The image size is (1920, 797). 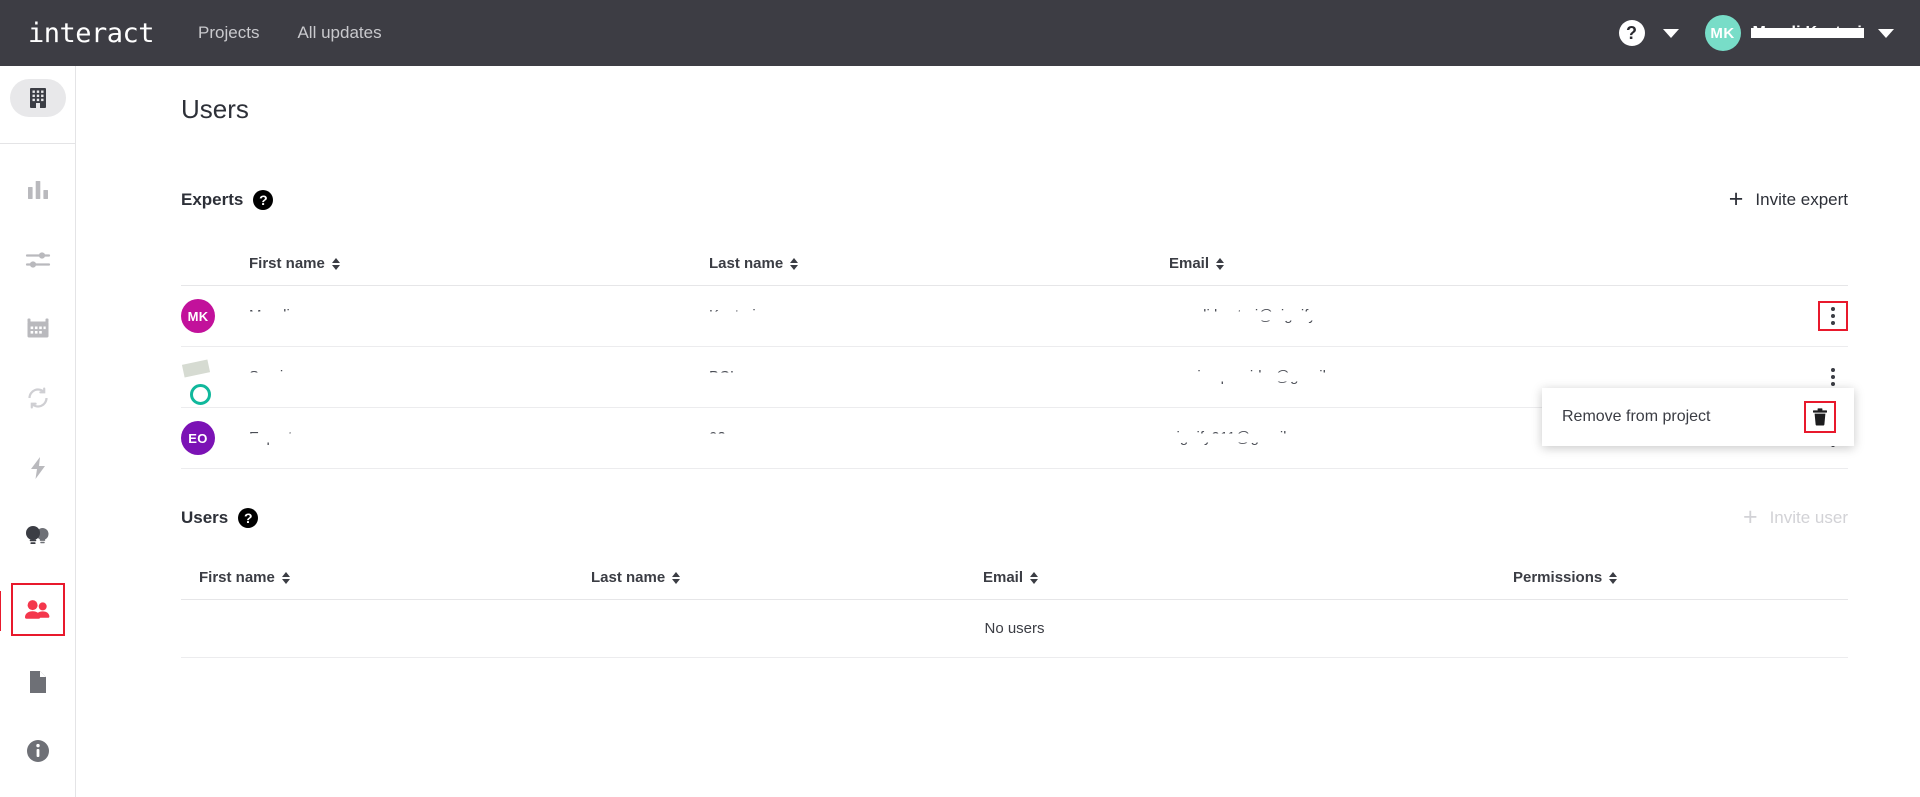 What do you see at coordinates (478, 316) in the screenshot?
I see `cell-first-name: Murali` at bounding box center [478, 316].